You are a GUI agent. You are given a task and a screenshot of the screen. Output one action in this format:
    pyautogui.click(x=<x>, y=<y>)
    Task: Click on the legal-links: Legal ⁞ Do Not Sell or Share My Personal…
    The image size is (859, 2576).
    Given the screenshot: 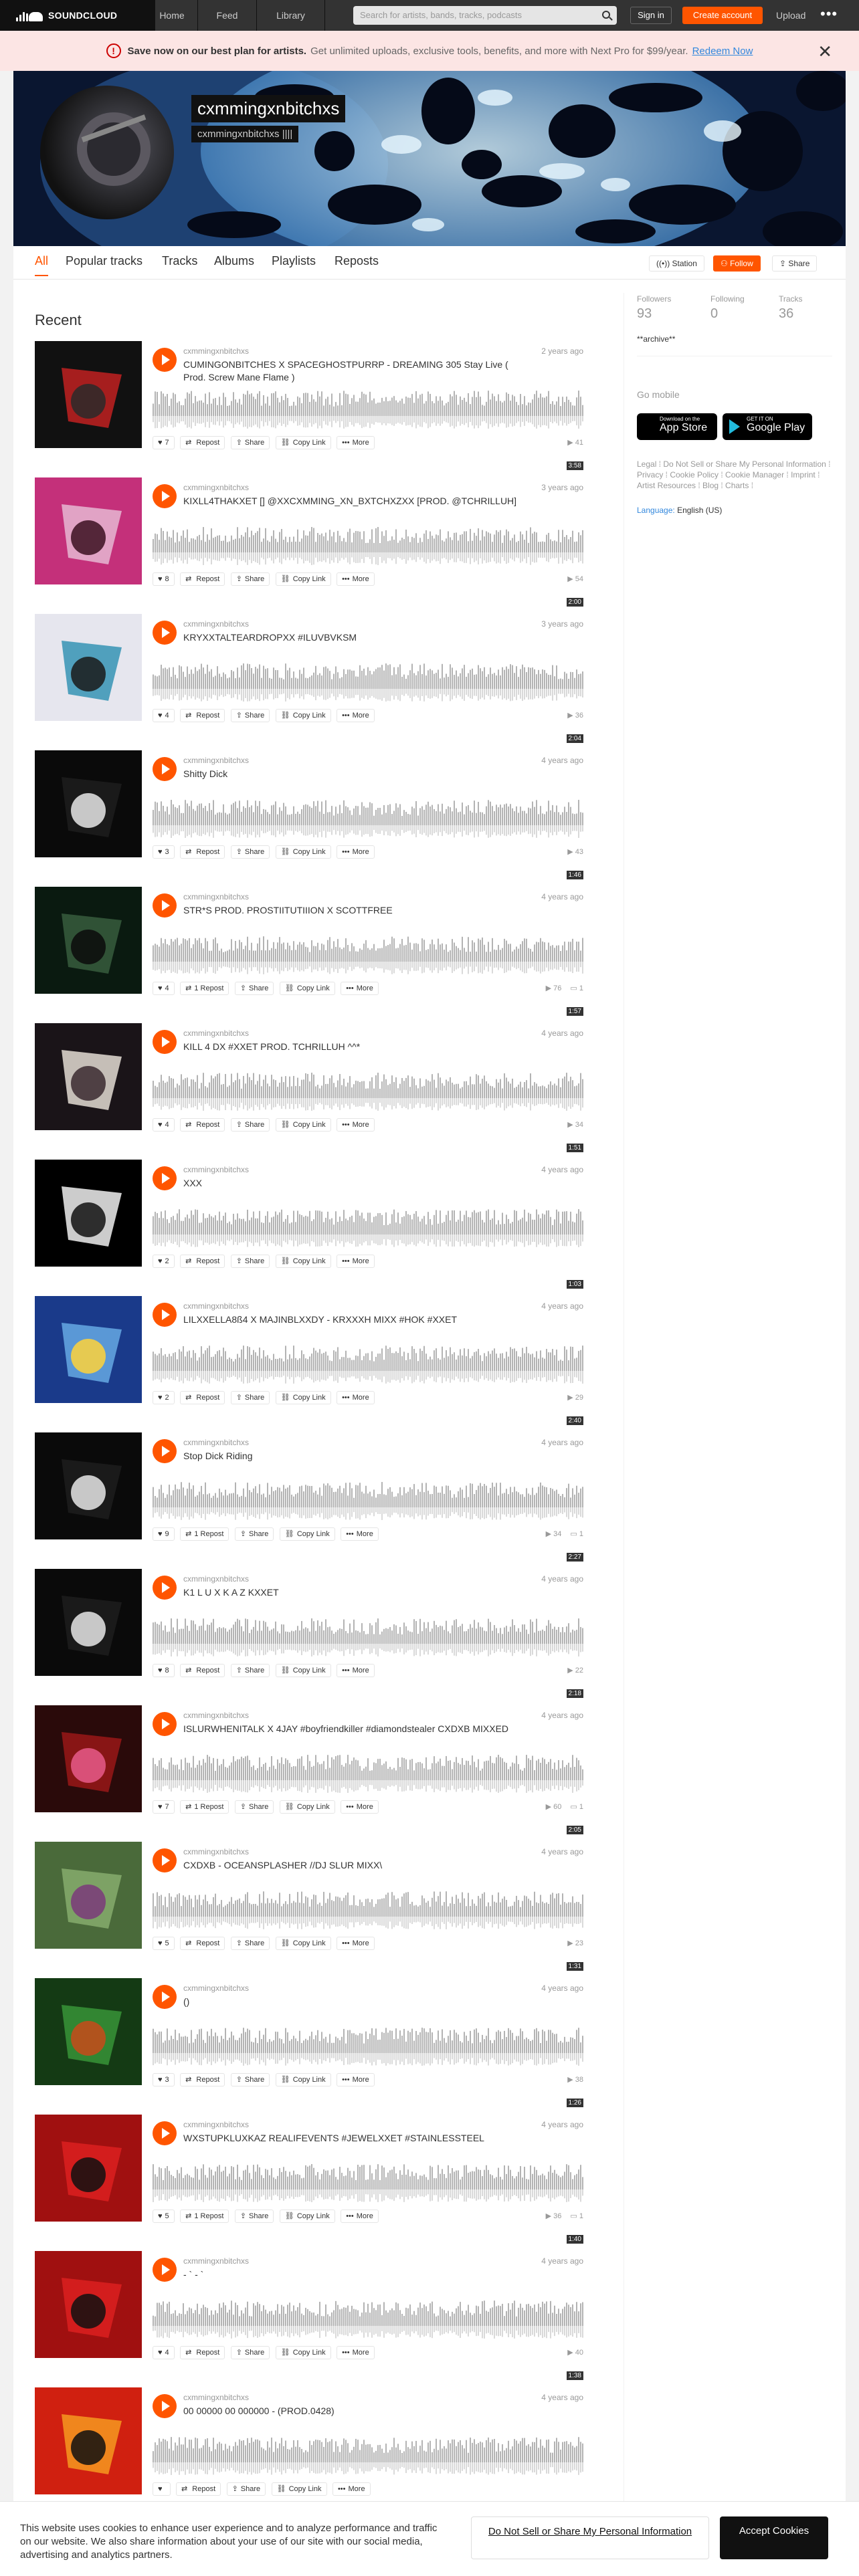 What is the action you would take?
    pyautogui.click(x=734, y=475)
    